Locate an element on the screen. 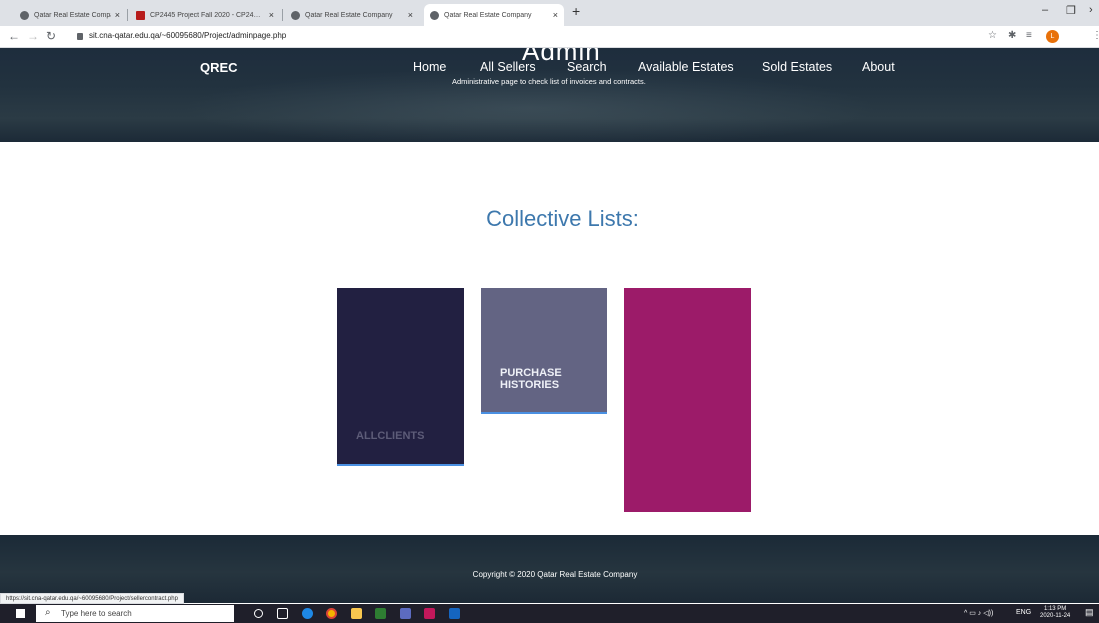  all-clients-card: ALLCLIENTS is located at coordinates (400, 377).